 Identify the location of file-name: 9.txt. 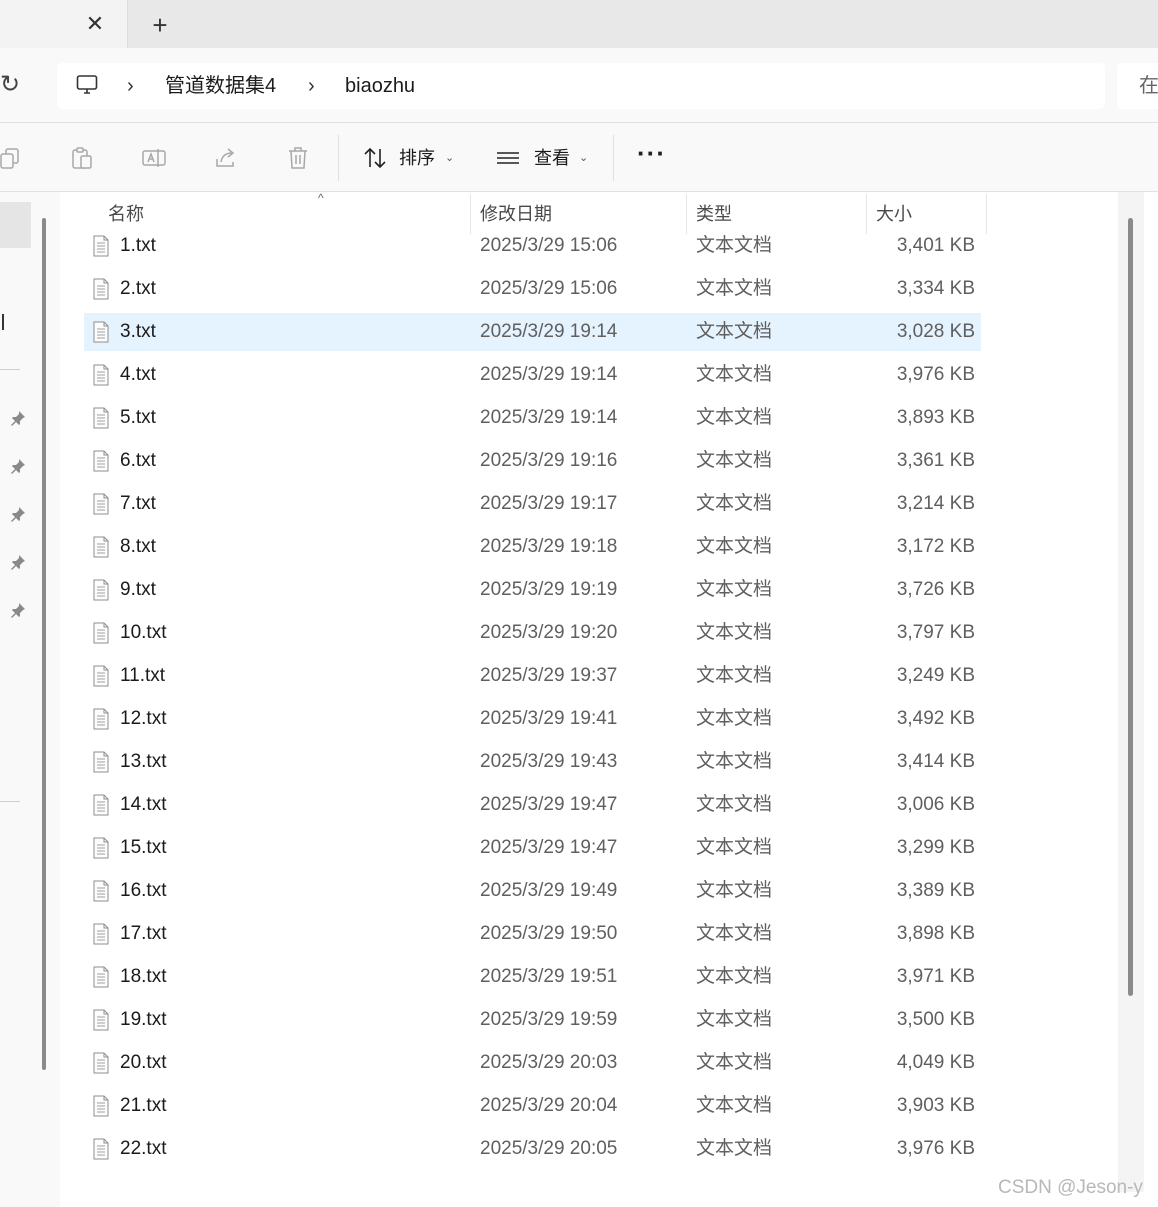
(138, 589).